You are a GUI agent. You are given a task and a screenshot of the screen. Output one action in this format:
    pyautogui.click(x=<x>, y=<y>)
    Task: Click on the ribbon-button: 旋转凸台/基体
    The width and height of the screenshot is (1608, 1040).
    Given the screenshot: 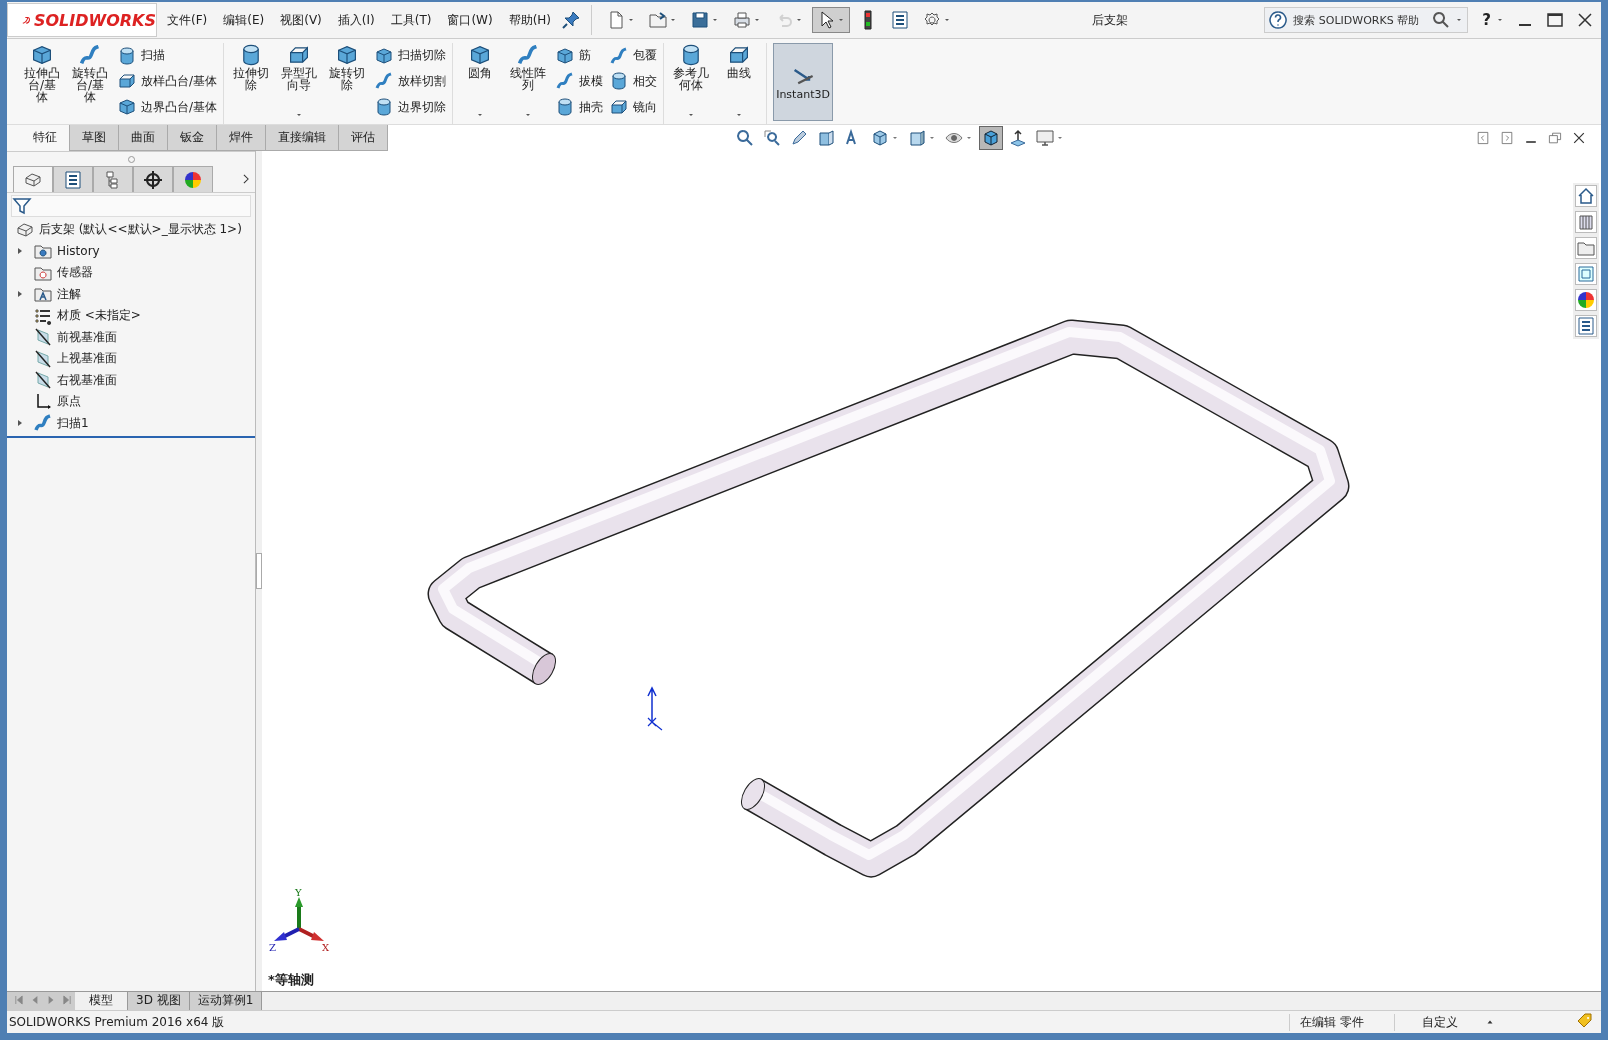 What is the action you would take?
    pyautogui.click(x=90, y=83)
    